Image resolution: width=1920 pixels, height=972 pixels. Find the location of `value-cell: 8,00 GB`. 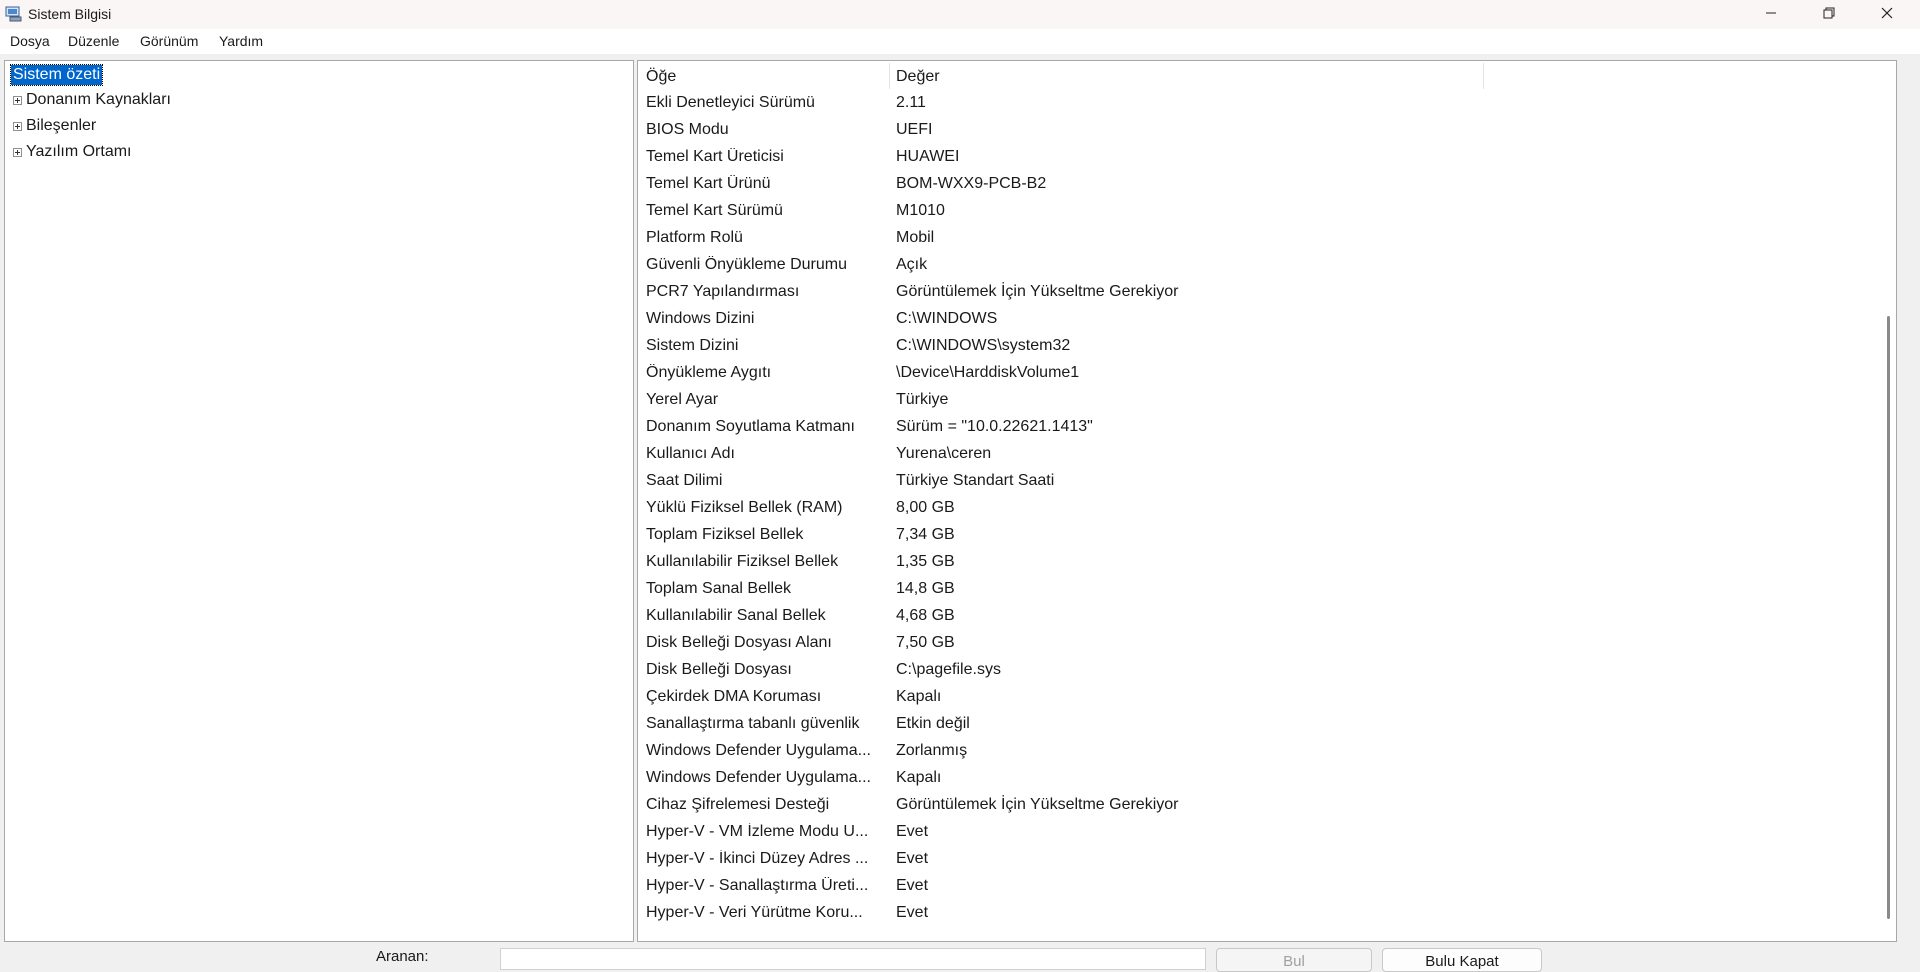

value-cell: 8,00 GB is located at coordinates (925, 507).